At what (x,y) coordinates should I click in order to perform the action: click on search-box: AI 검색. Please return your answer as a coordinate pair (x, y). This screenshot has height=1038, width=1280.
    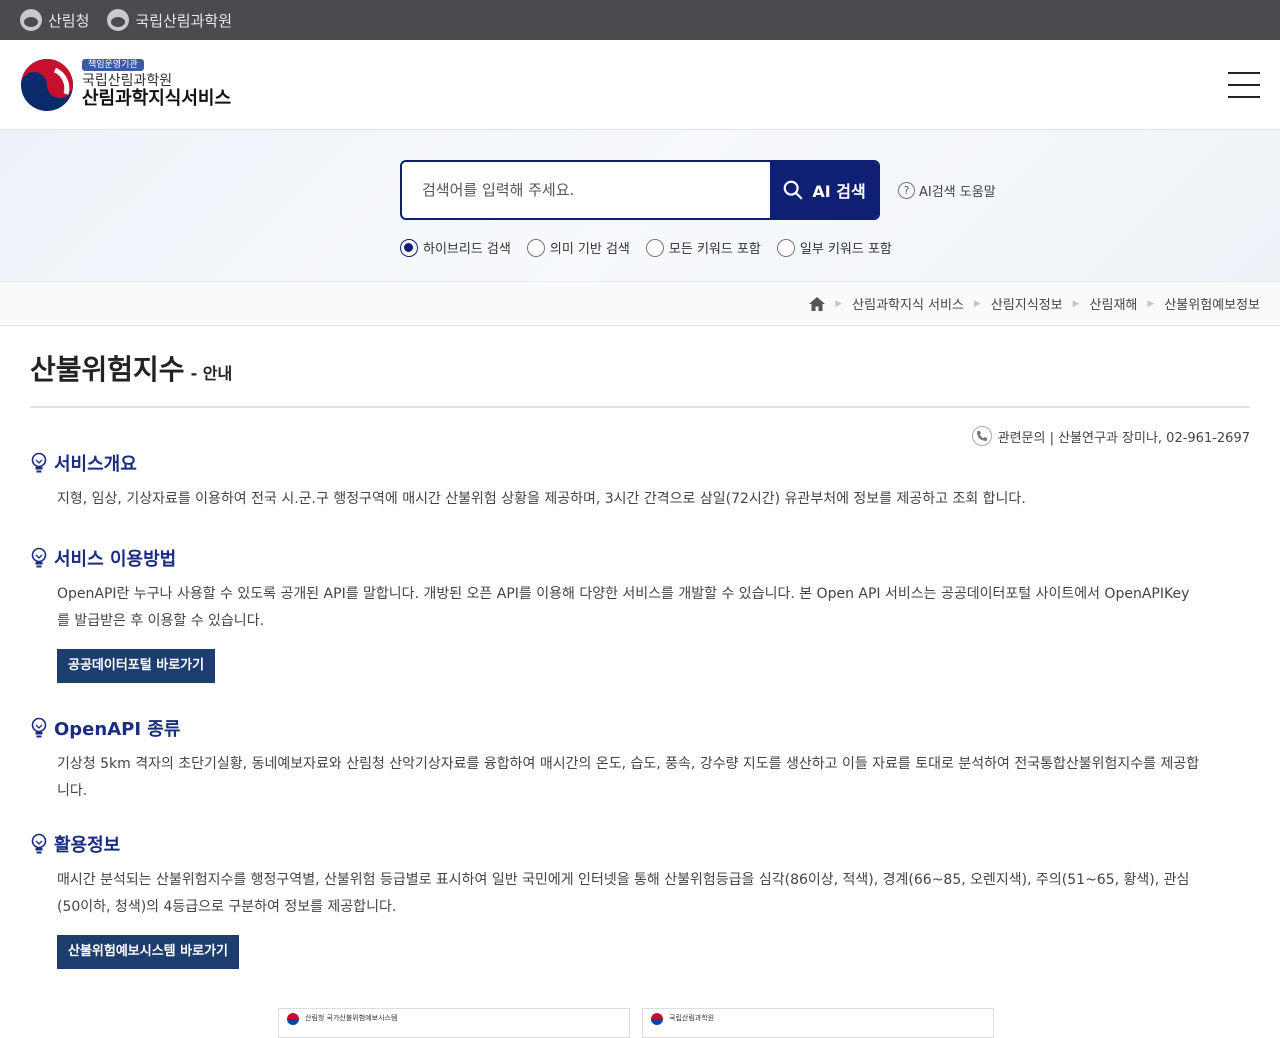
    Looking at the image, I should click on (640, 190).